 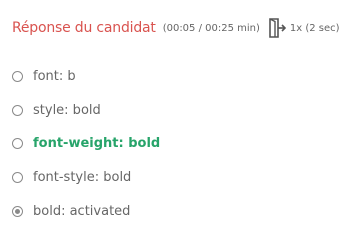 What do you see at coordinates (82, 211) in the screenshot?
I see `option-label: bold: activated` at bounding box center [82, 211].